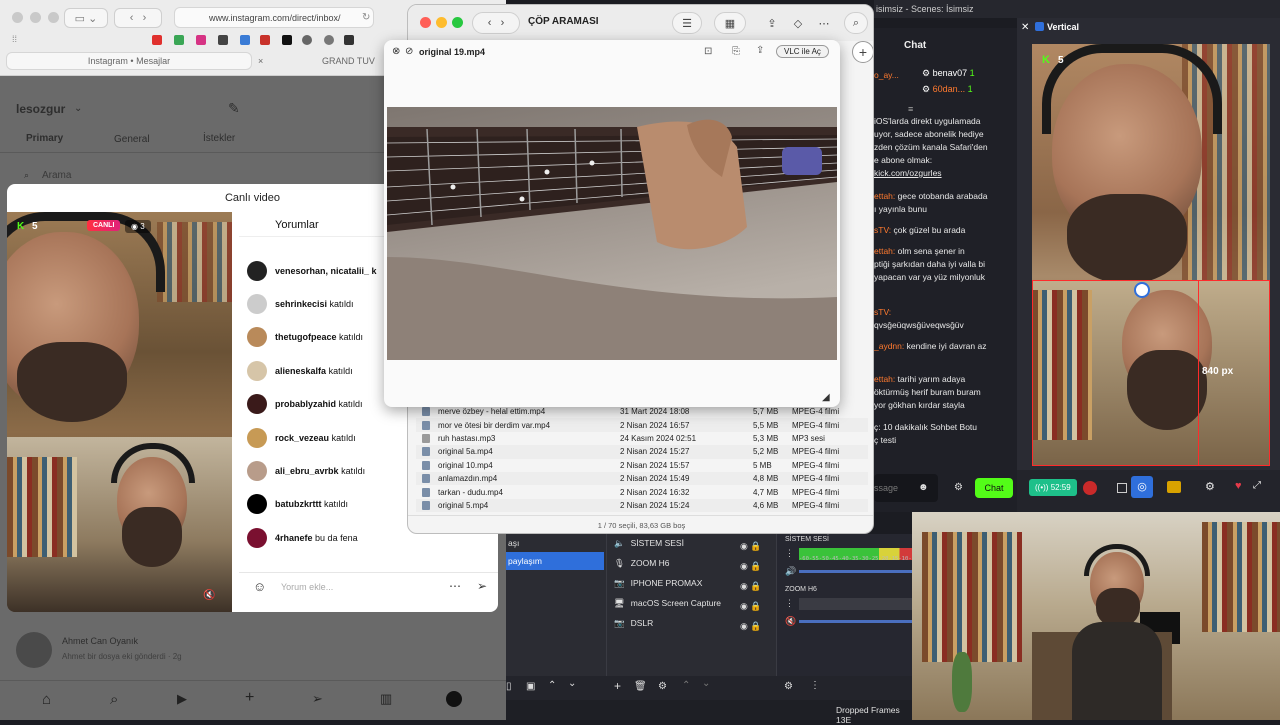 This screenshot has width=1280, height=725. Describe the element at coordinates (1151, 255) in the screenshot. I see `vertical-preview: K 5 840 px` at that location.